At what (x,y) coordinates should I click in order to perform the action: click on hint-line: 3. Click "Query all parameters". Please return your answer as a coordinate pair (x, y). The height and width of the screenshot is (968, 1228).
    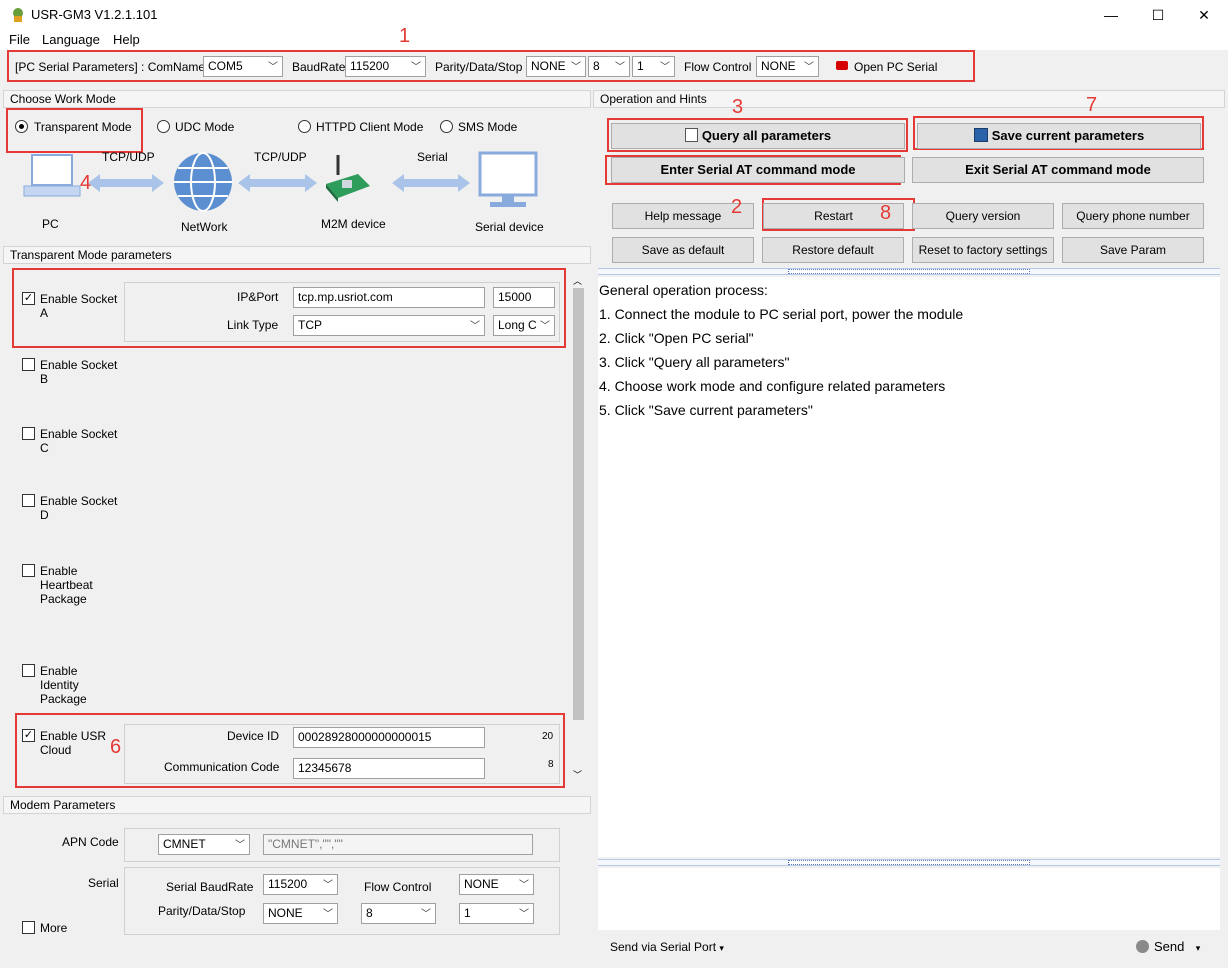
    Looking at the image, I should click on (694, 362).